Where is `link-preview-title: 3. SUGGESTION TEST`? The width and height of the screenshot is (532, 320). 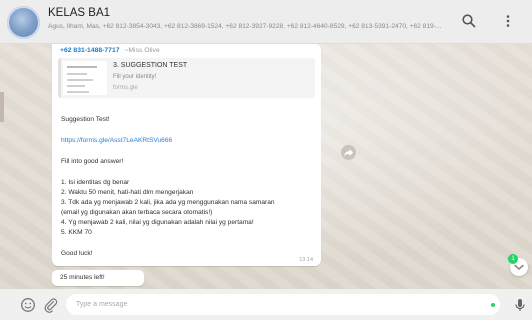
link-preview-title: 3. SUGGESTION TEST is located at coordinates (150, 65).